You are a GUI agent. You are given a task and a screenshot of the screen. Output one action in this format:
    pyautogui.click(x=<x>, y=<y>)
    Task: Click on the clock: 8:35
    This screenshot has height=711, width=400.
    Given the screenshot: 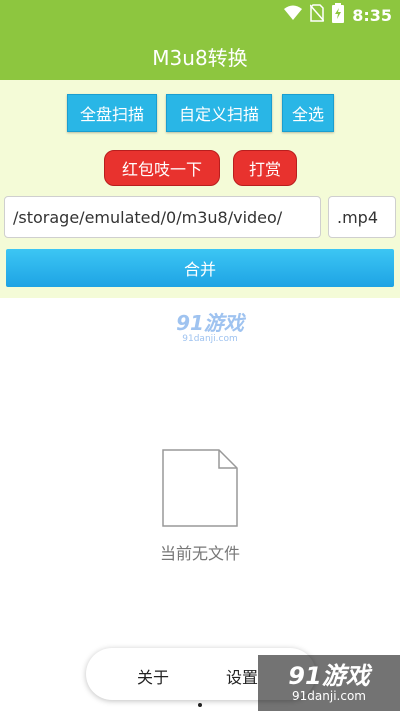 What is the action you would take?
    pyautogui.click(x=372, y=15)
    